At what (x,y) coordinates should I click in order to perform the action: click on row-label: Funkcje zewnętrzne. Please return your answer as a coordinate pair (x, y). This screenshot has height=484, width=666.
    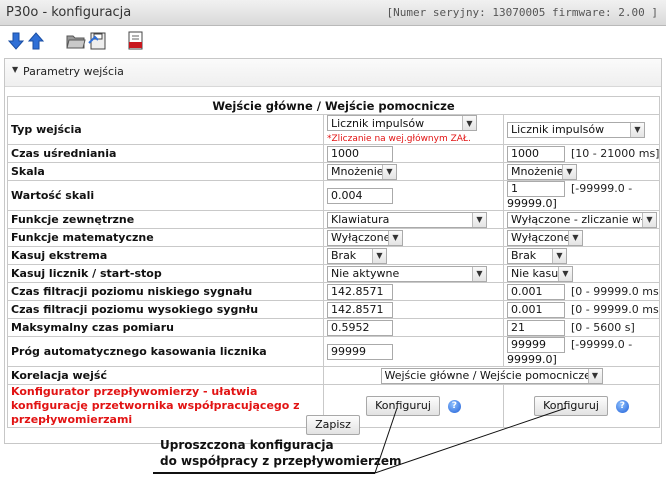
    Looking at the image, I should click on (165, 219).